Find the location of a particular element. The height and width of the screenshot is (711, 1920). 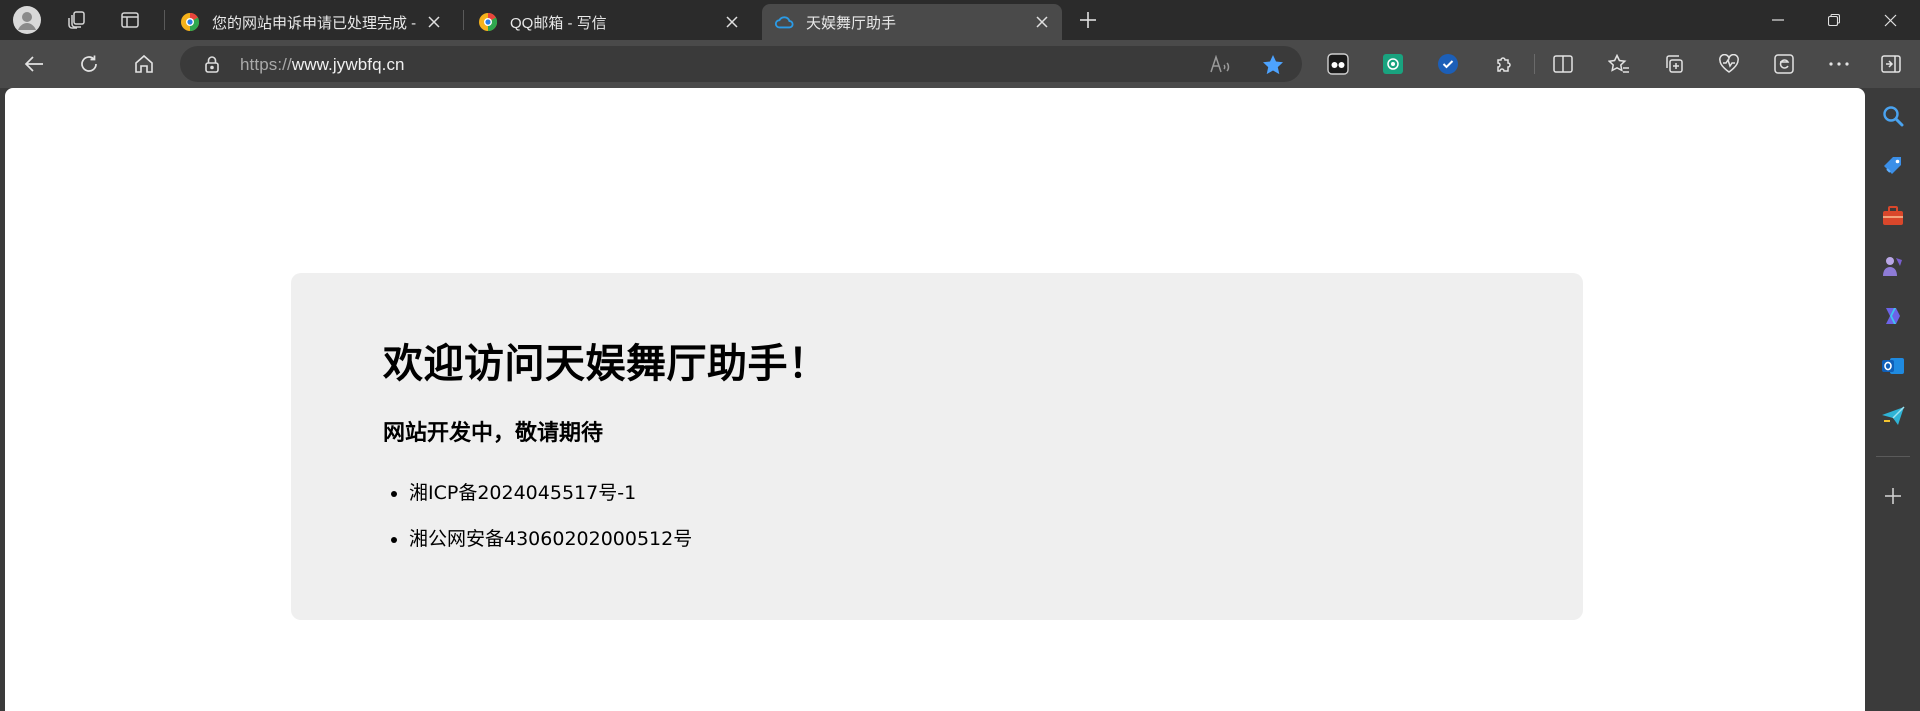

browser-toolbar: https://www.jywbfq.cn is located at coordinates (960, 64).